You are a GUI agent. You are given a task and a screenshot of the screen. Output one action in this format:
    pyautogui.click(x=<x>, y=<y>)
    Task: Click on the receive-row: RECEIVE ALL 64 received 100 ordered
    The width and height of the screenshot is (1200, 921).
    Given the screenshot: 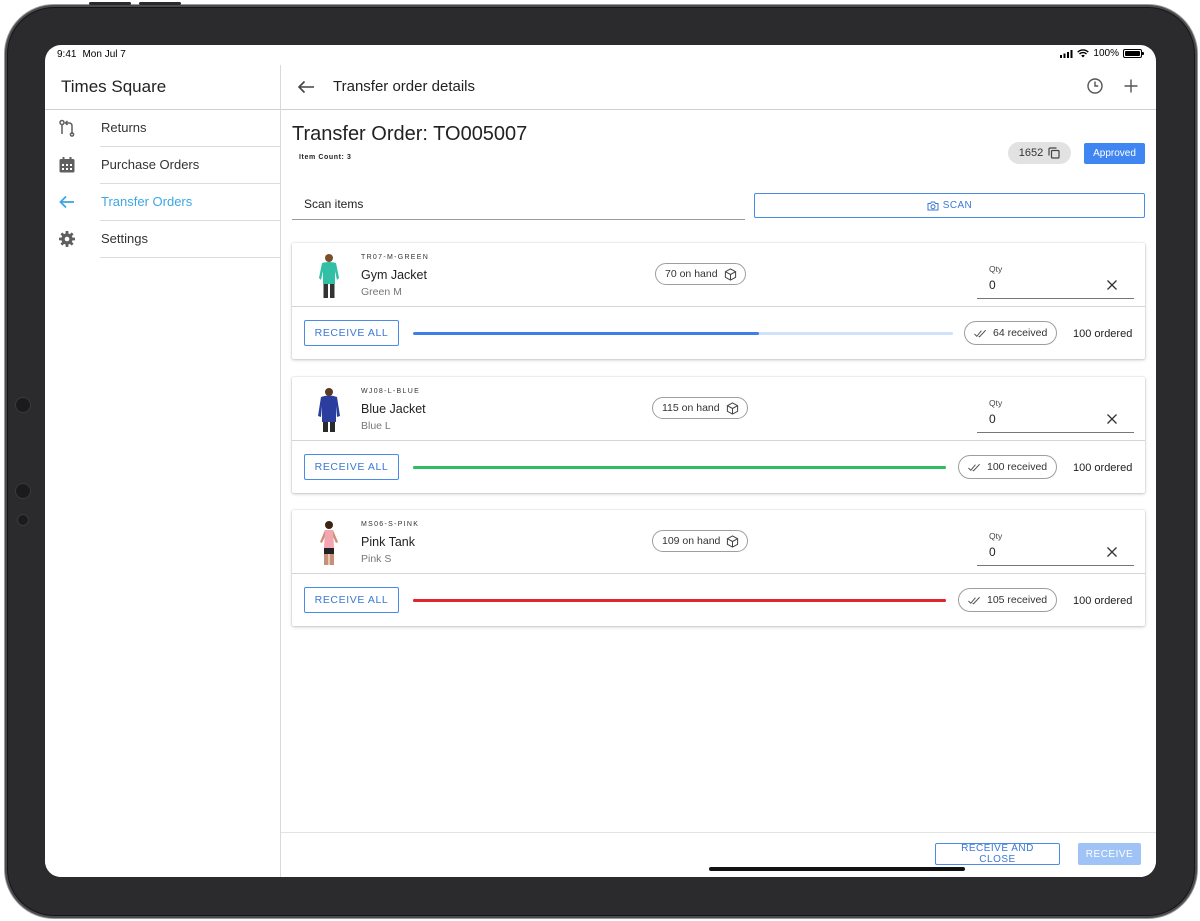 What is the action you would take?
    pyautogui.click(x=718, y=333)
    